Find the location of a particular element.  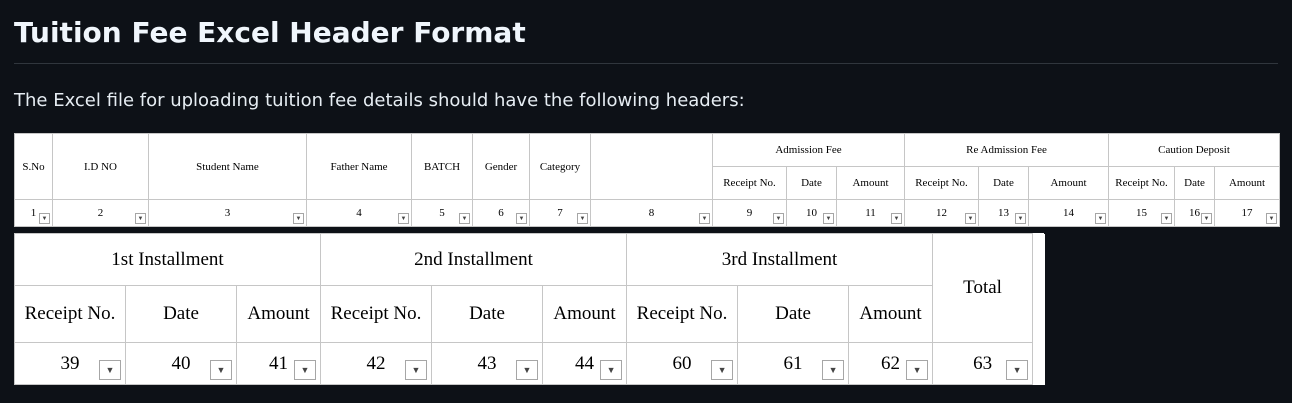

col-header-student-name: Student Name is located at coordinates (227, 166).